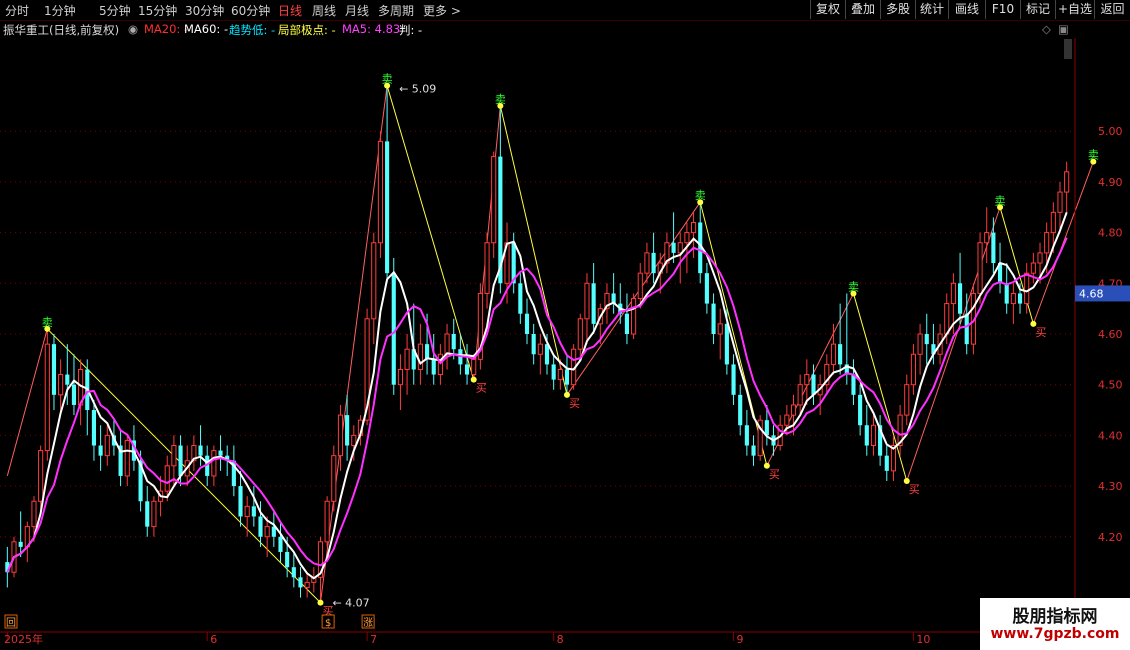 The width and height of the screenshot is (1130, 650). What do you see at coordinates (11, 623) in the screenshot?
I see `event-marker: 回` at bounding box center [11, 623].